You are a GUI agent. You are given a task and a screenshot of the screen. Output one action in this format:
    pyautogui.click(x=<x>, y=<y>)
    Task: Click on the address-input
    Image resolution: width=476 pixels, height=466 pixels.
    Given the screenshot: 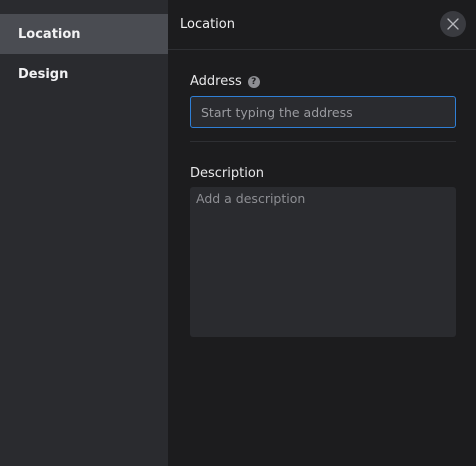 What is the action you would take?
    pyautogui.click(x=323, y=112)
    